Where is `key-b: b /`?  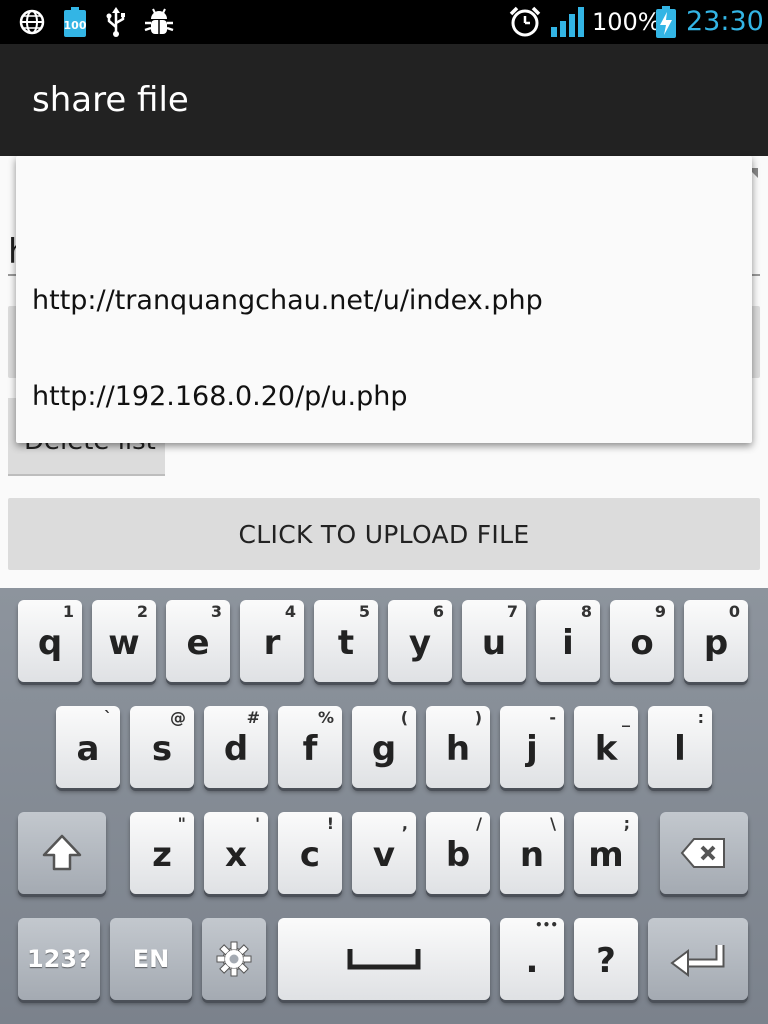
key-b: b / is located at coordinates (458, 853).